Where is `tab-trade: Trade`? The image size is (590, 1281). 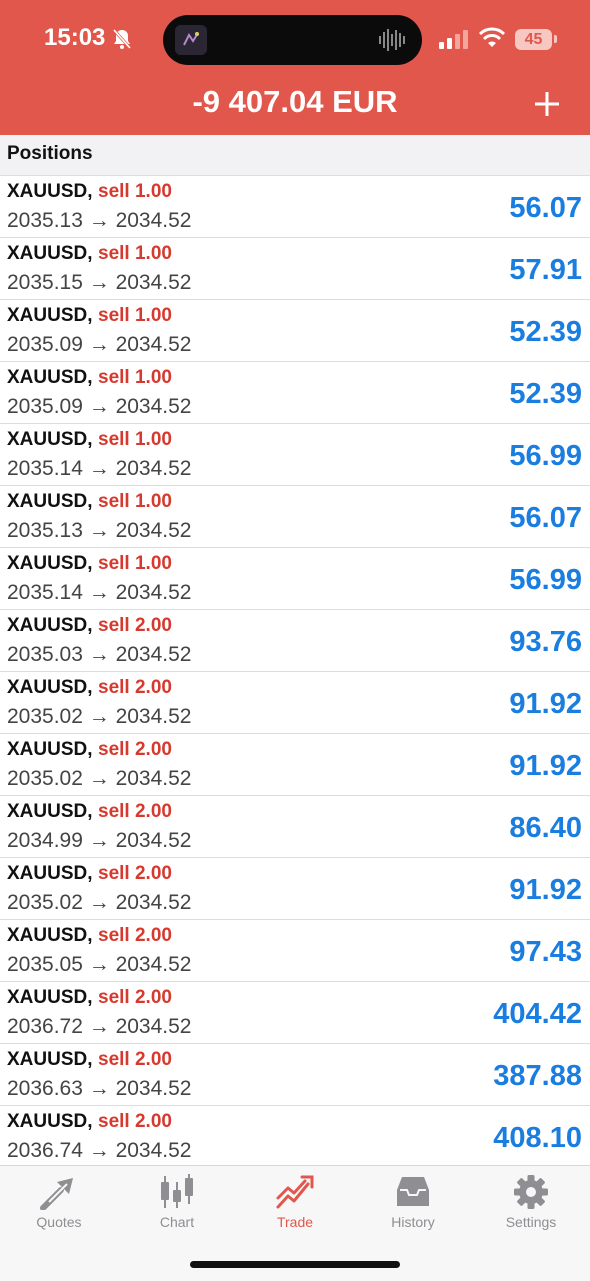 tab-trade: Trade is located at coordinates (295, 1209).